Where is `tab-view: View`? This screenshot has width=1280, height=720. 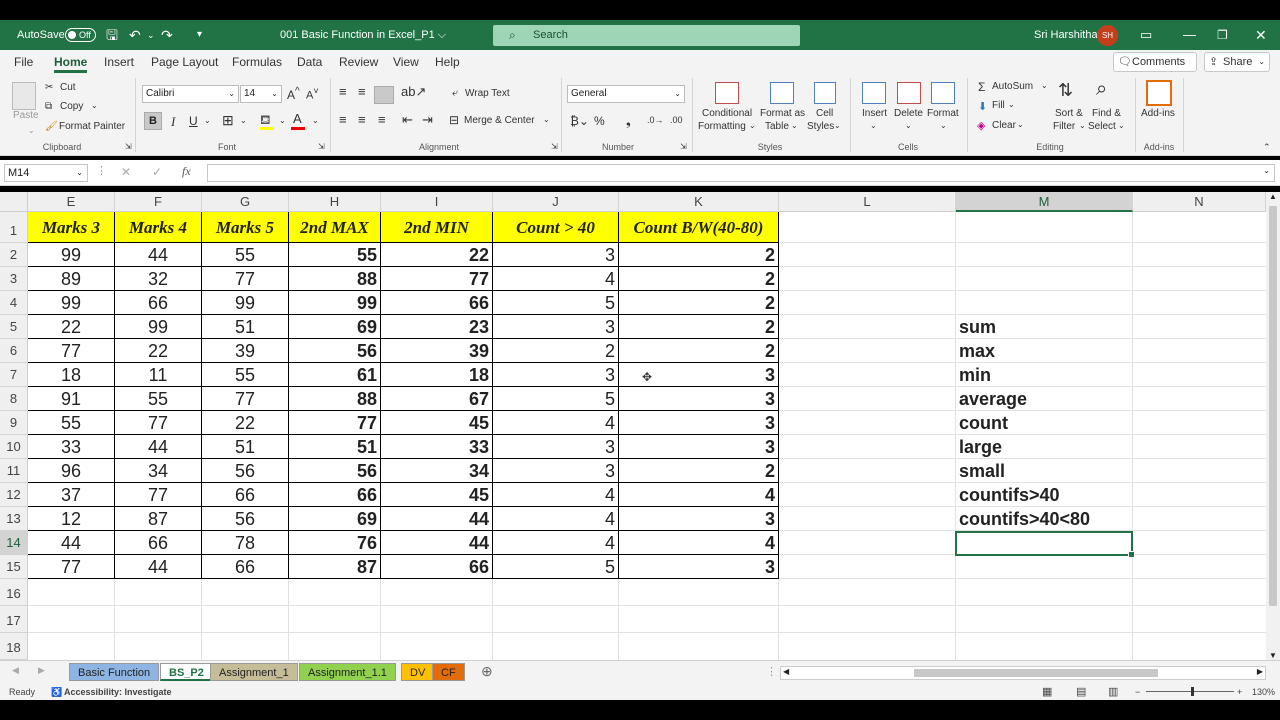
tab-view: View is located at coordinates (406, 62).